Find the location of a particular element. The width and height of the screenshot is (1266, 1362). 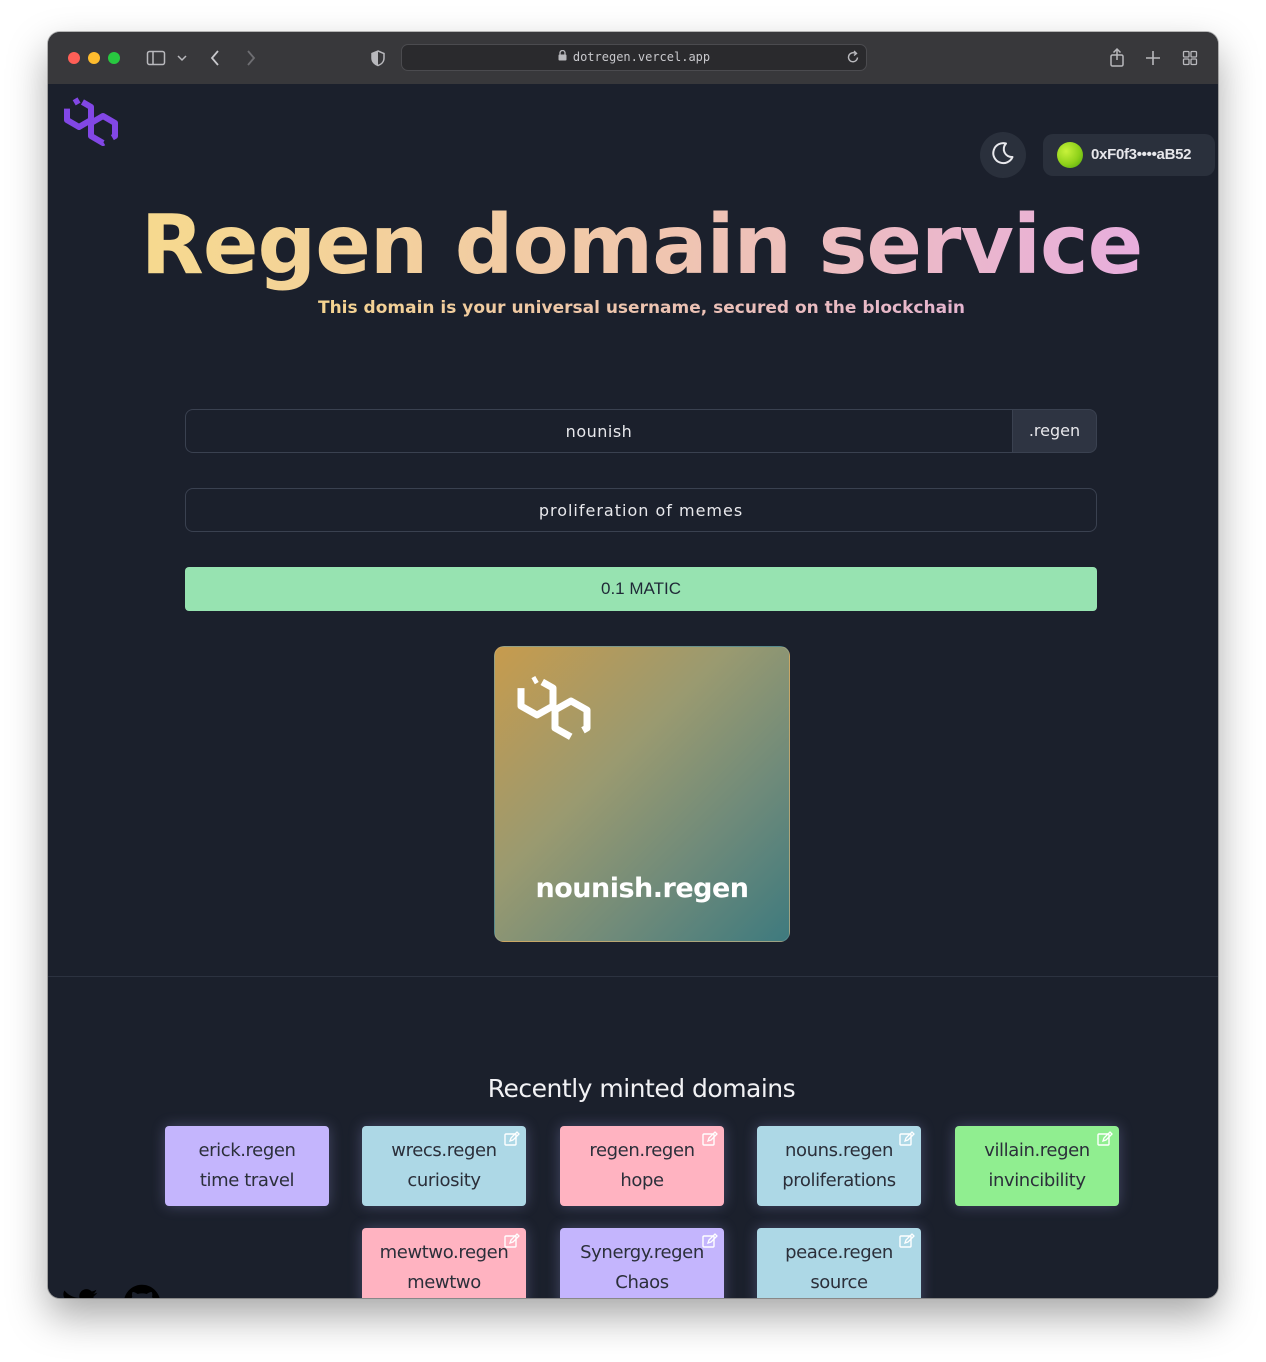

page-title: Regen domain service is located at coordinates (633, 246).